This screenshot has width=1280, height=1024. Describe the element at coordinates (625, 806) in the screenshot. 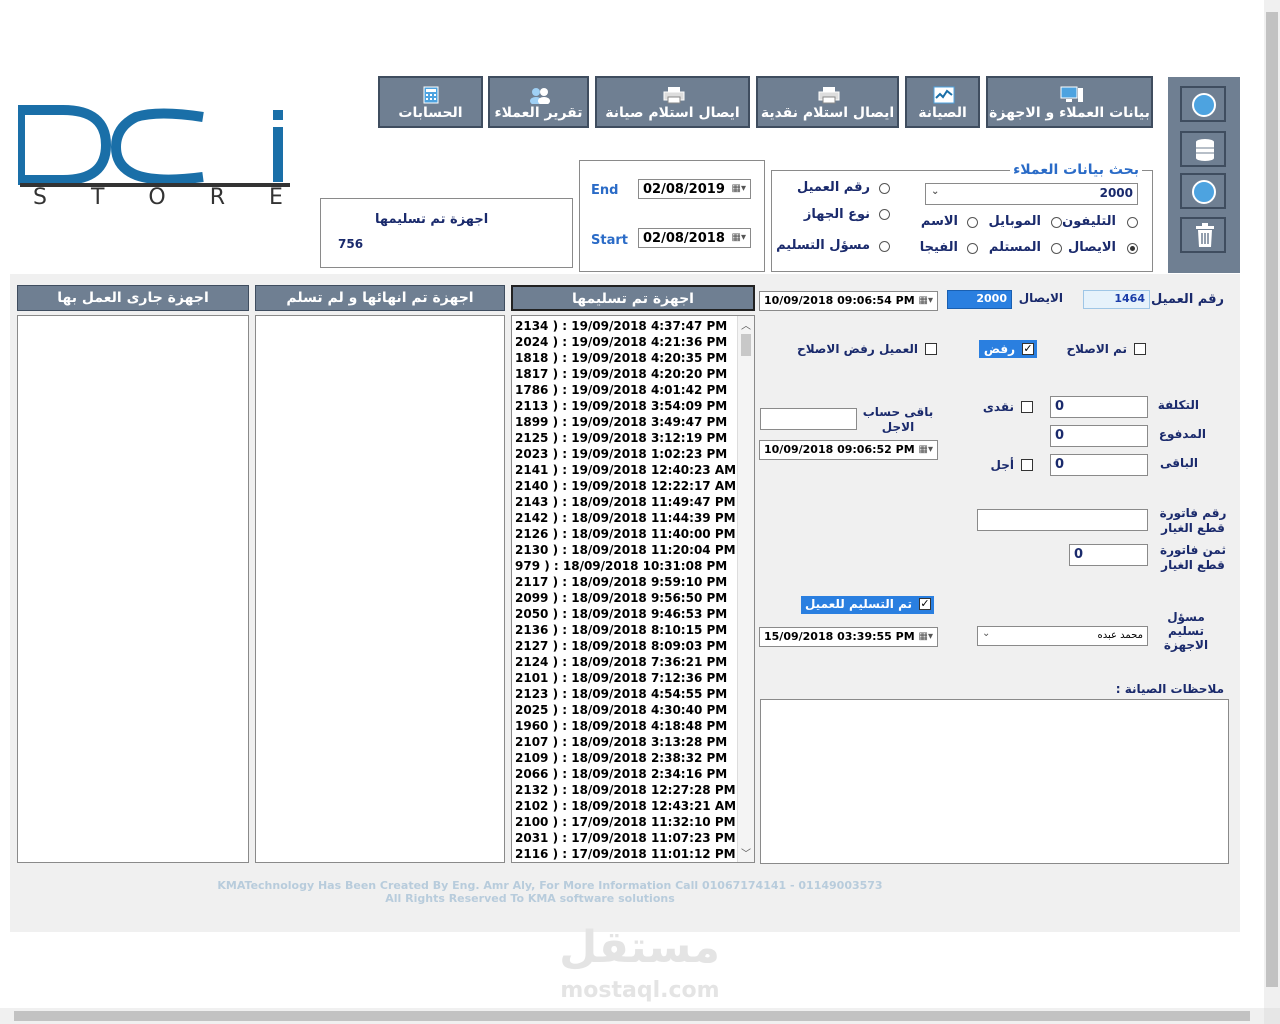

I see `list-item: 2102 ) : 18/09/2018 12:43:21 AM` at that location.